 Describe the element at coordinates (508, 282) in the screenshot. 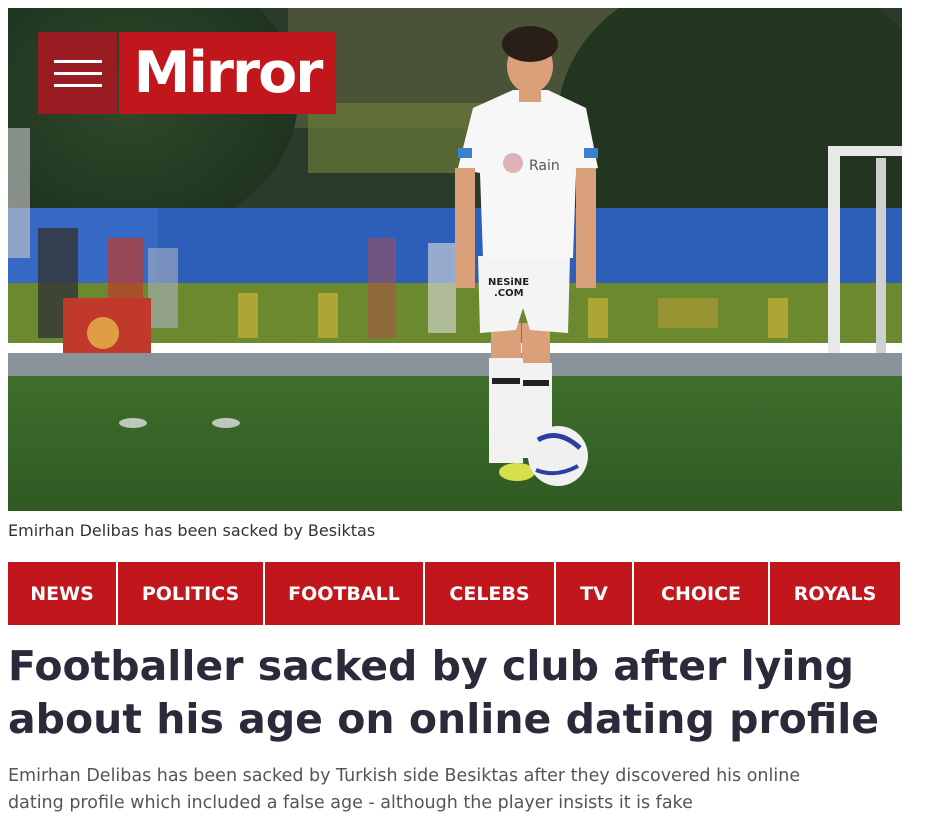

I see `shorts-sponsor-text-1: NESiNE` at that location.